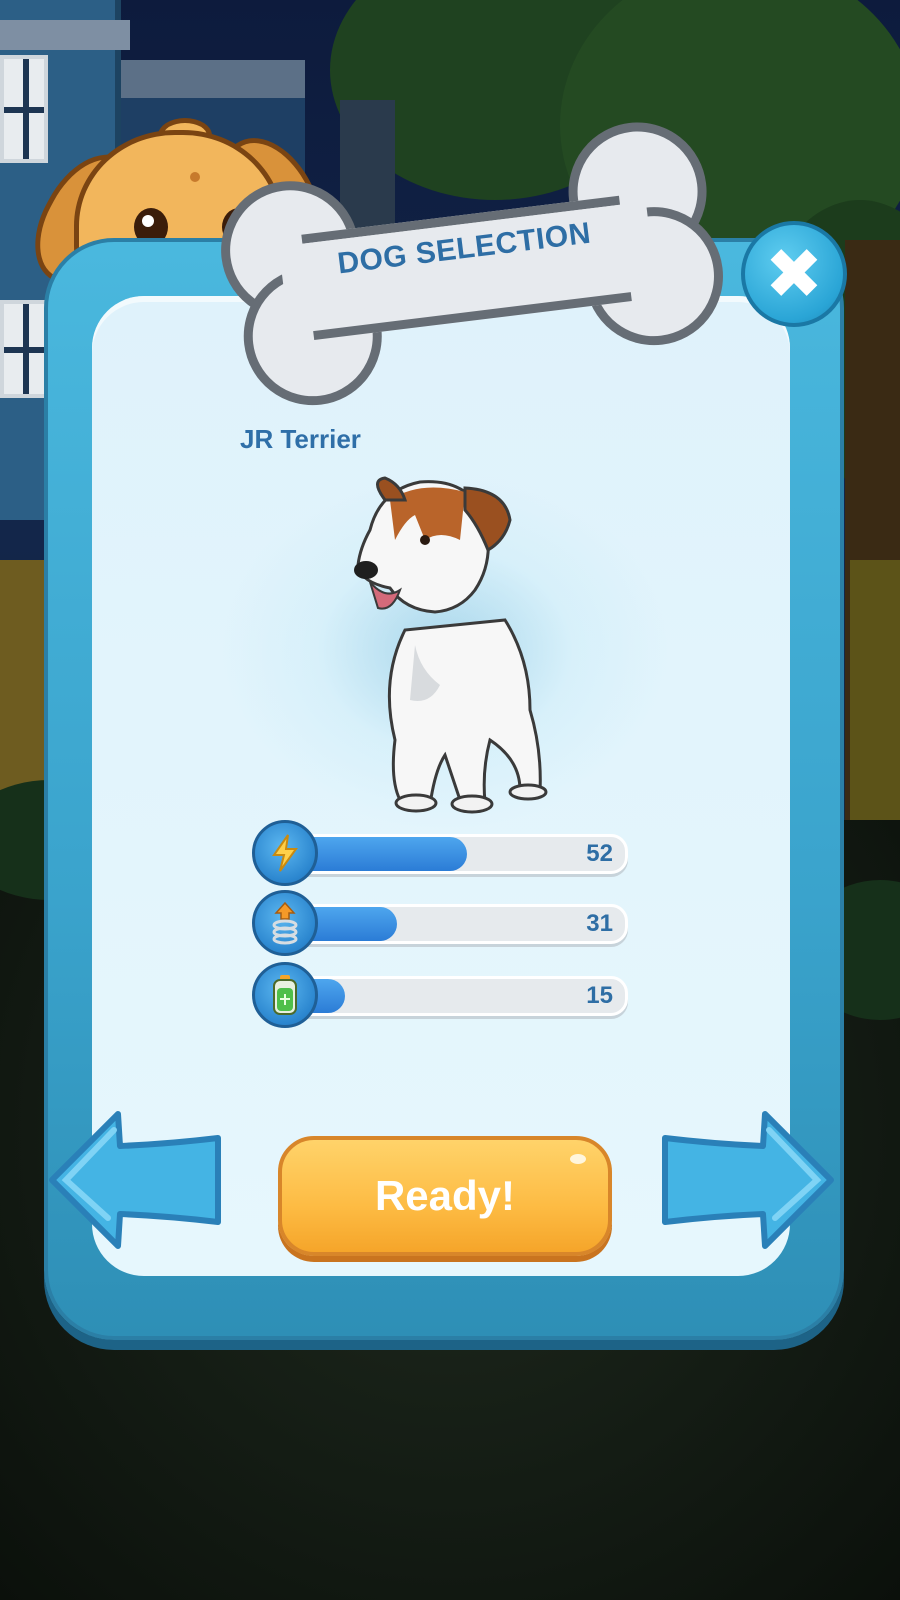  I want to click on stat-bar: 52, so click(460, 854).